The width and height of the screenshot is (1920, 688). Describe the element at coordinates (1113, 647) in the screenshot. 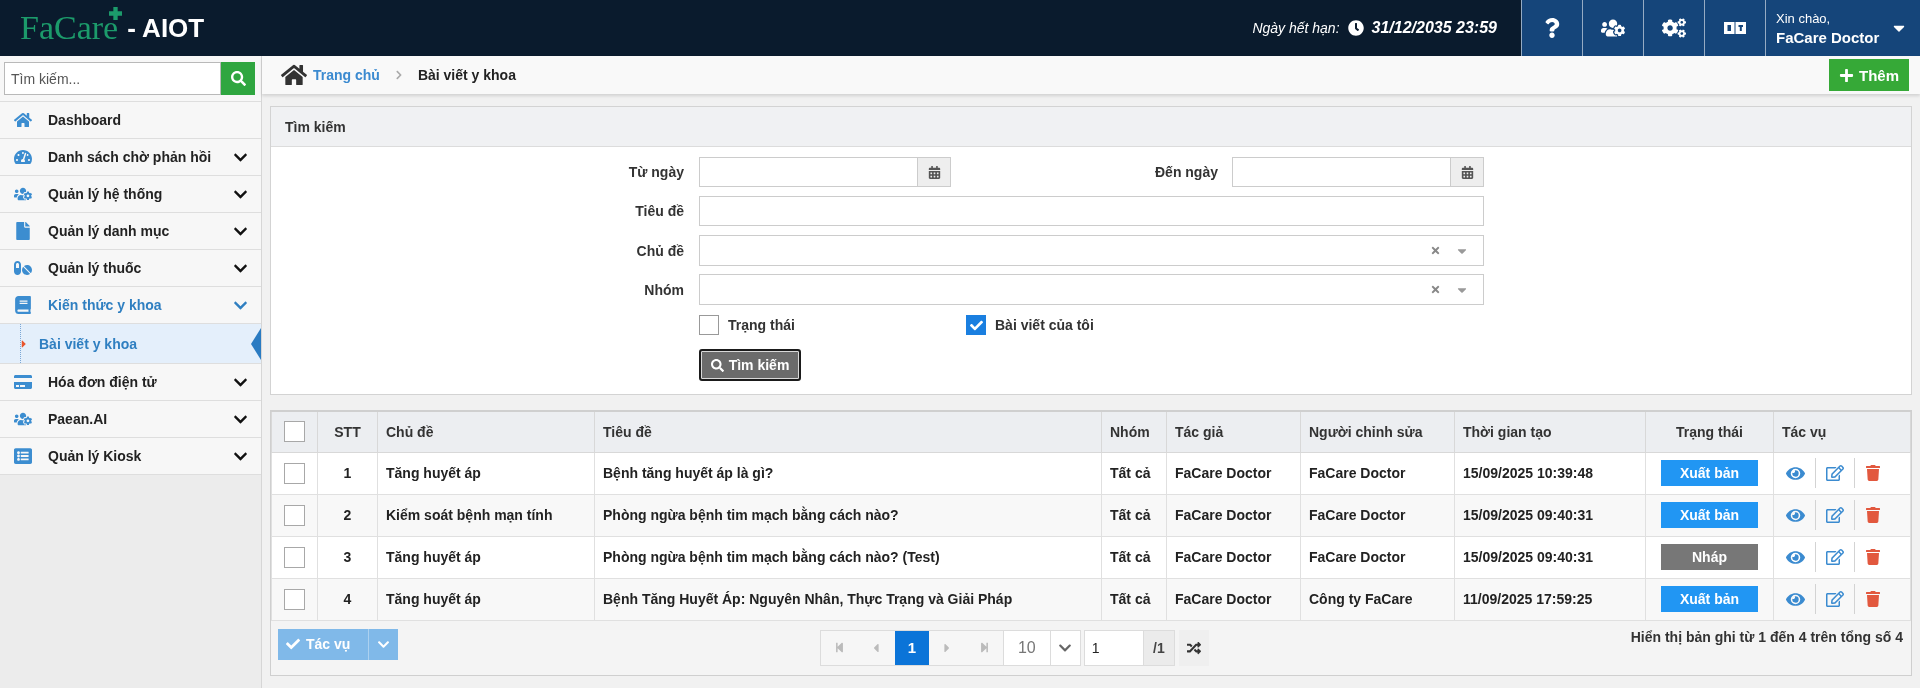

I see `page-input: 1` at that location.